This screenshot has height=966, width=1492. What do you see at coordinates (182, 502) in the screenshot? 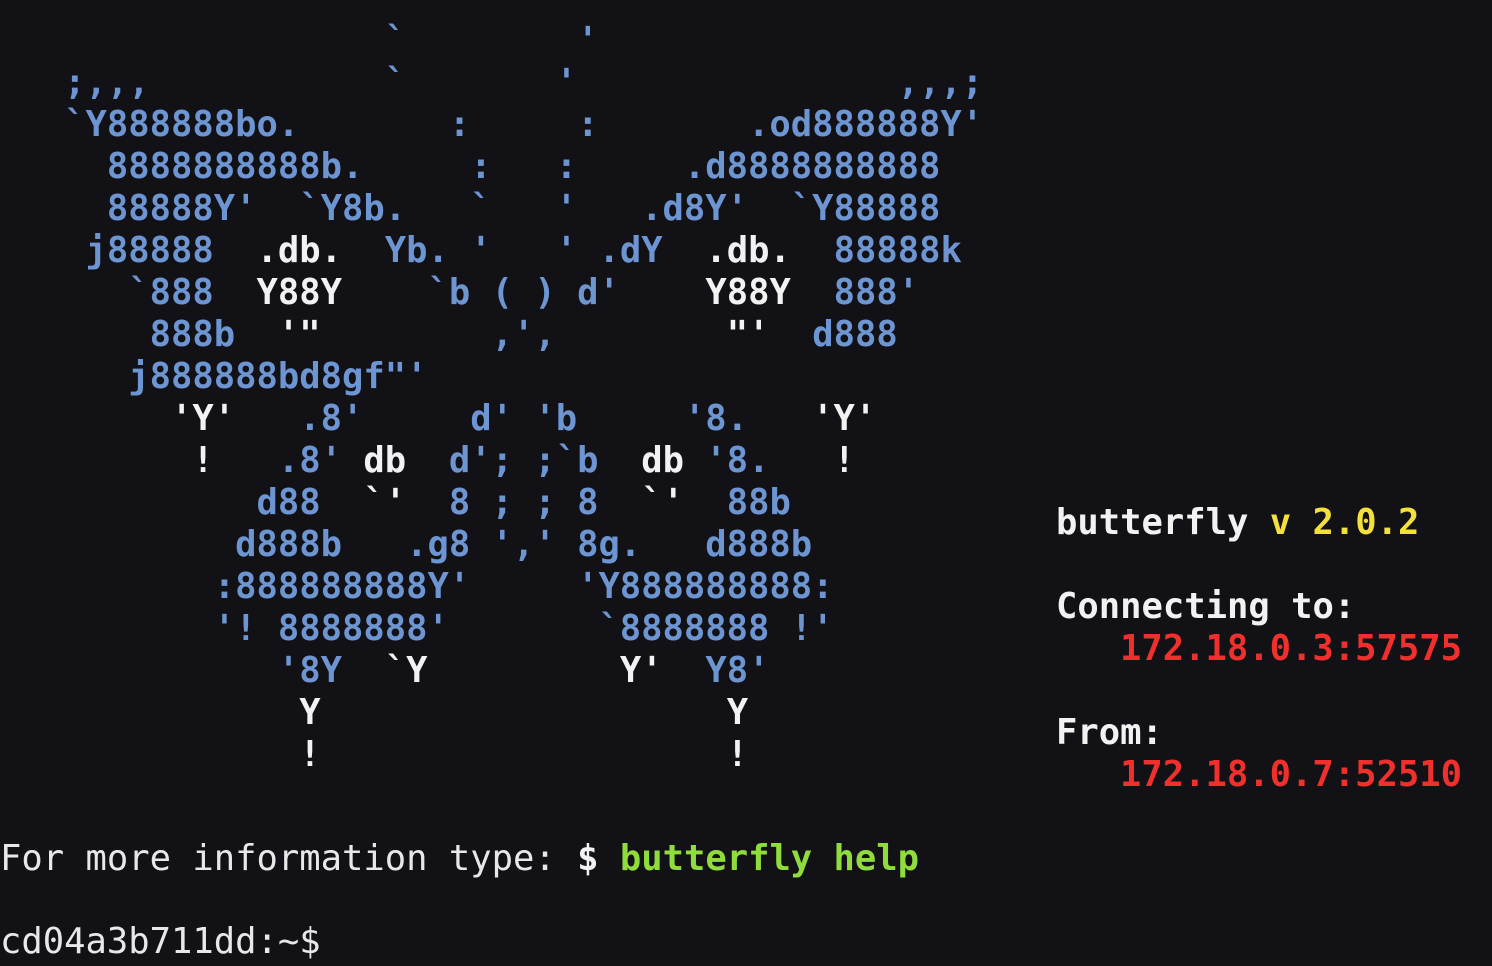
I see `art-segment: d88` at bounding box center [182, 502].